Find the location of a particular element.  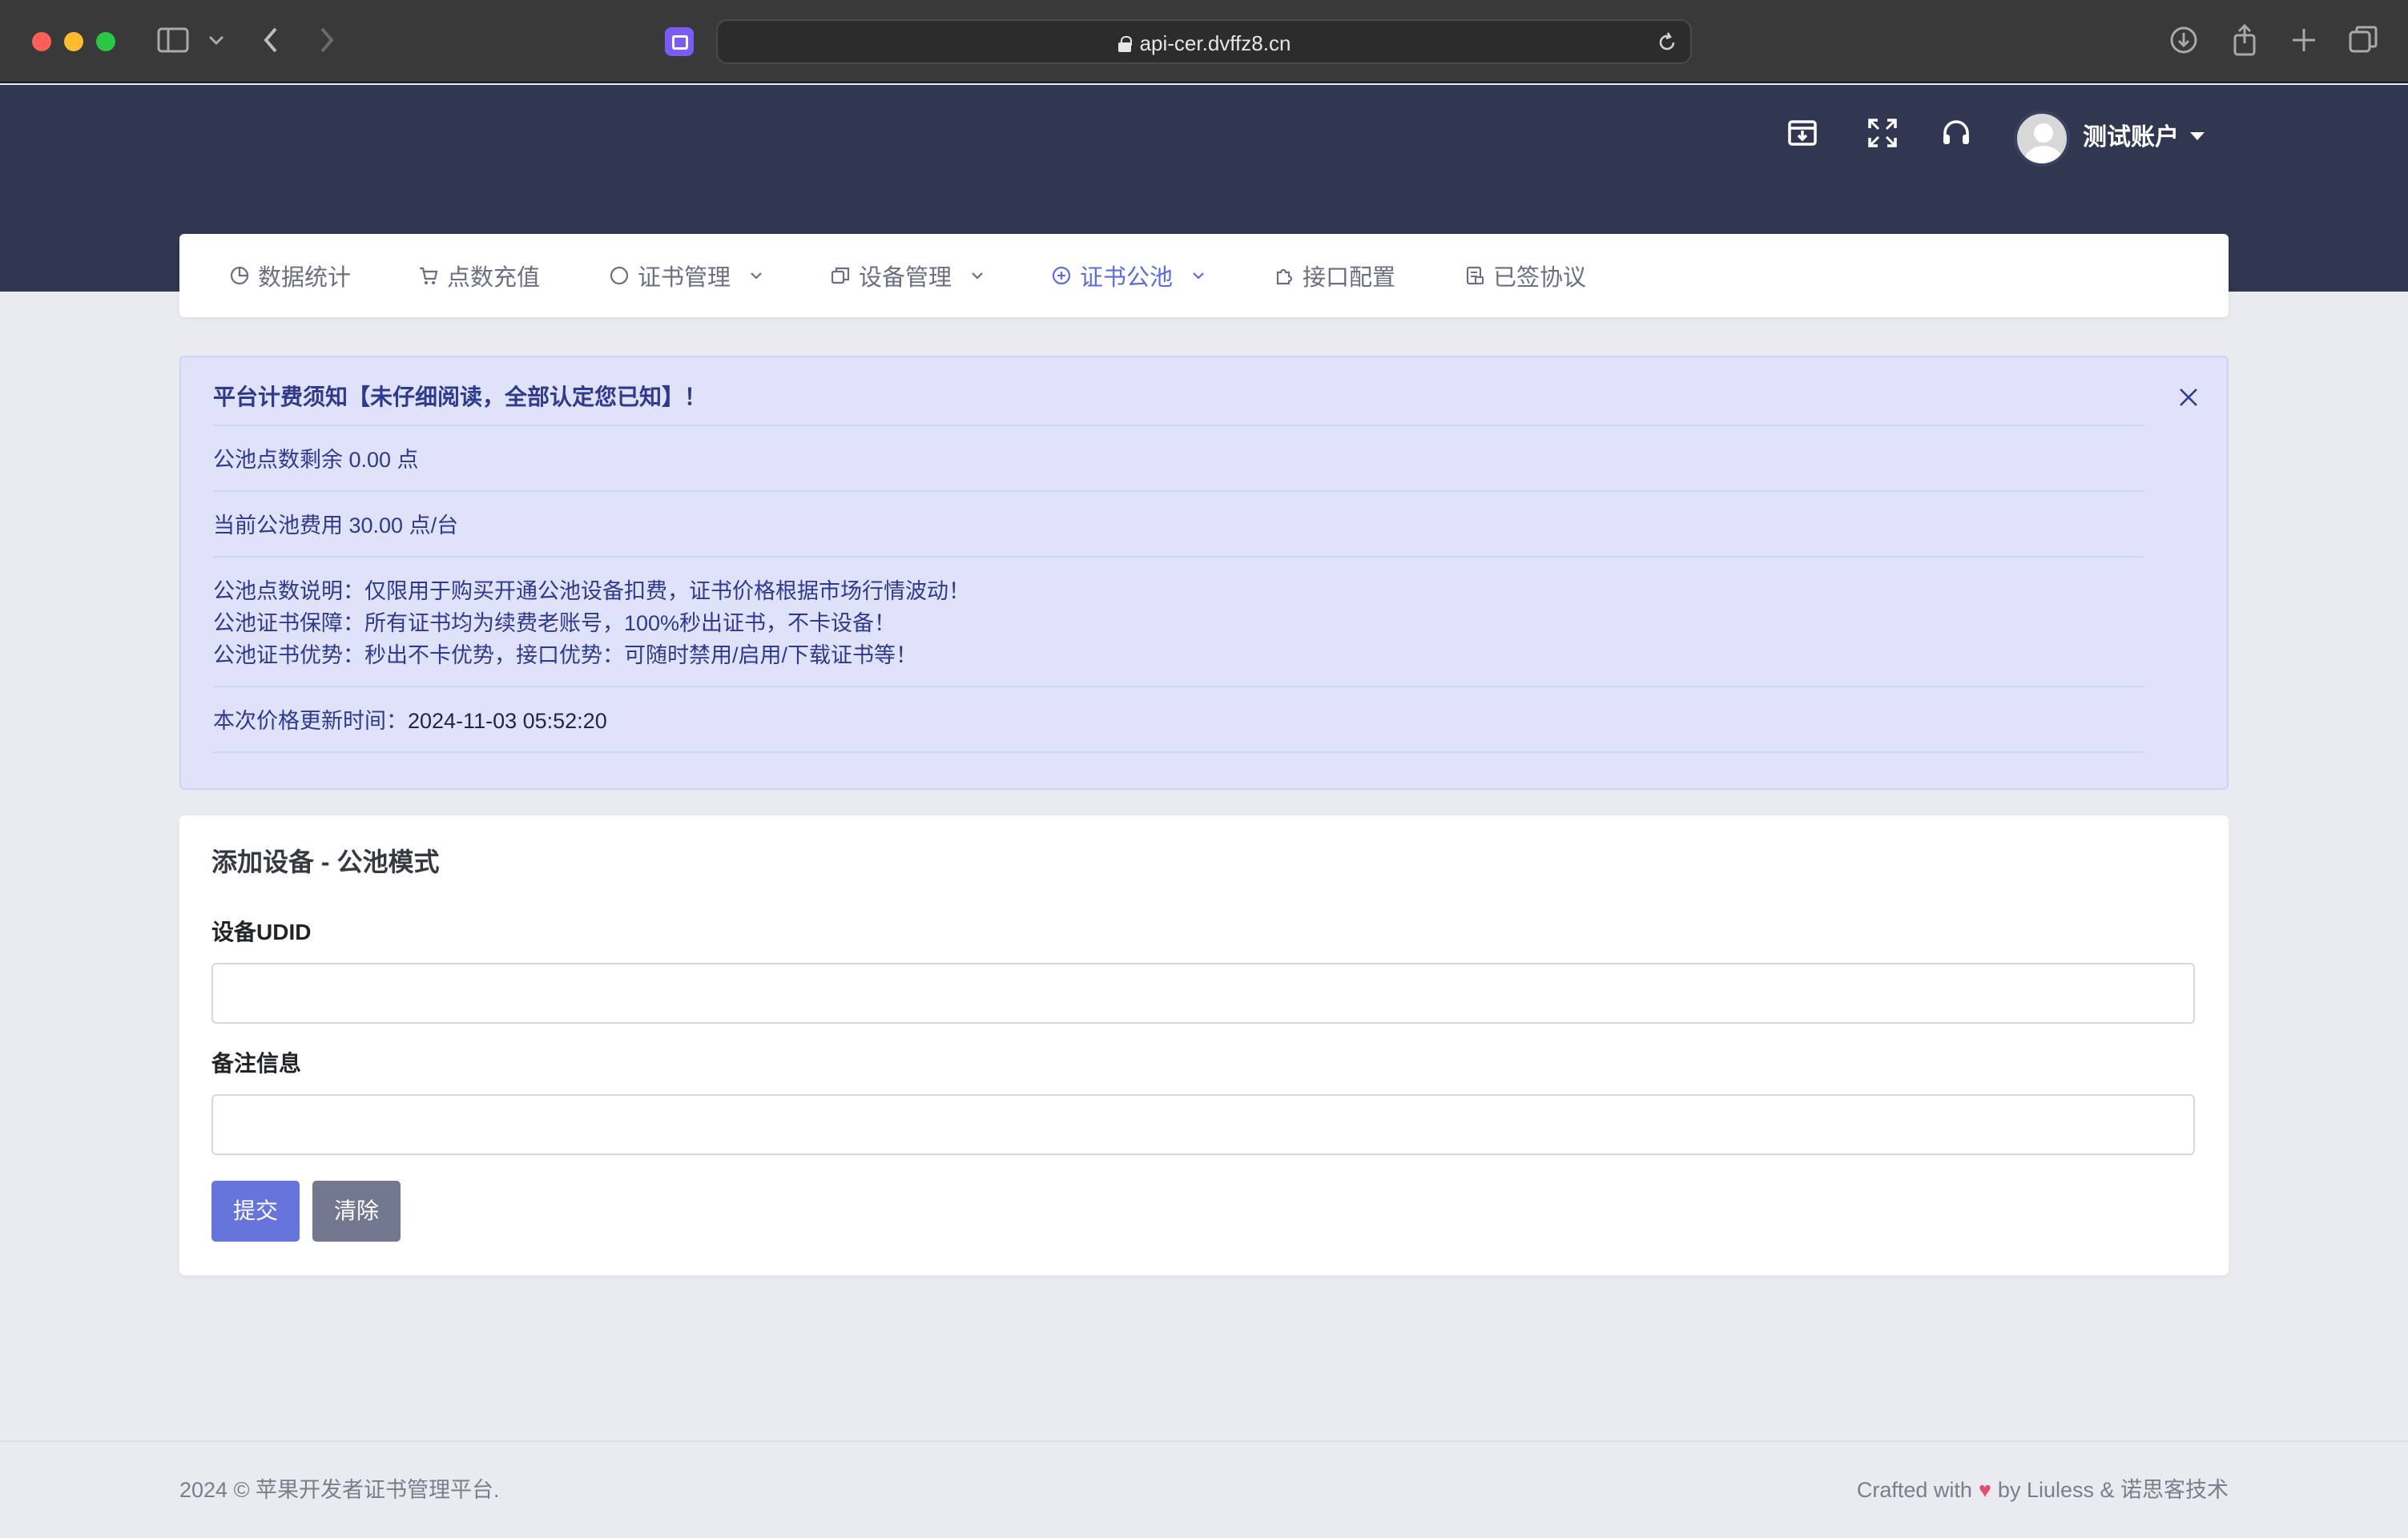

nav-item-label: 已签协议 is located at coordinates (1540, 278).